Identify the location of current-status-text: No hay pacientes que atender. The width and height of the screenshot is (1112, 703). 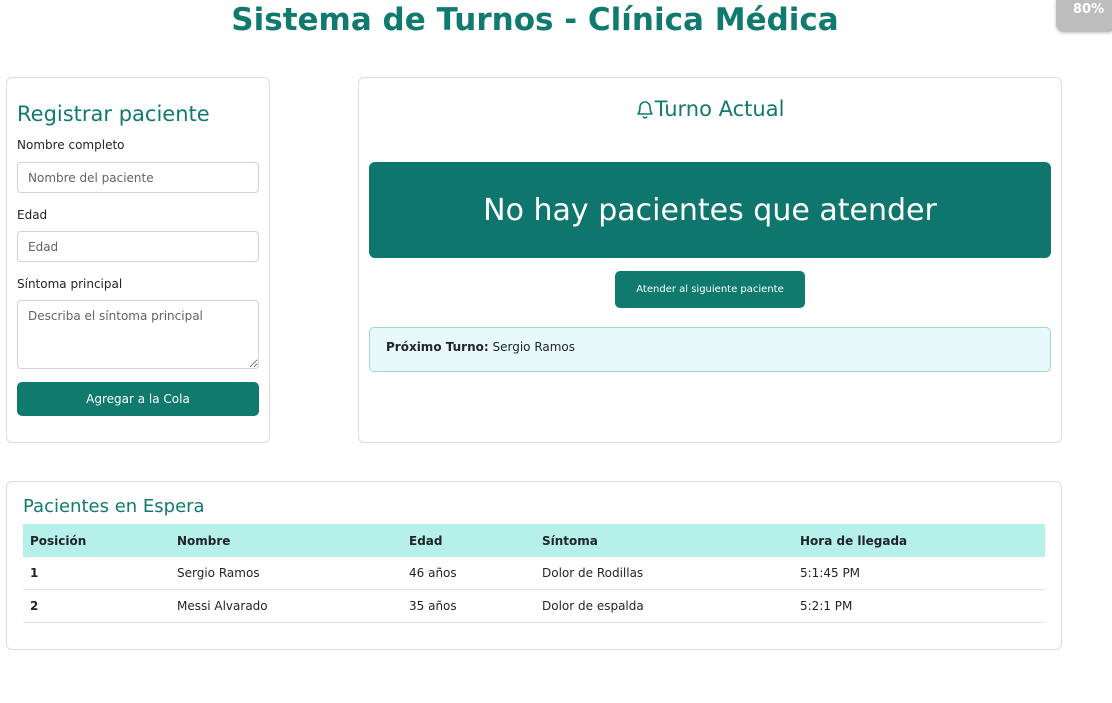
(710, 210).